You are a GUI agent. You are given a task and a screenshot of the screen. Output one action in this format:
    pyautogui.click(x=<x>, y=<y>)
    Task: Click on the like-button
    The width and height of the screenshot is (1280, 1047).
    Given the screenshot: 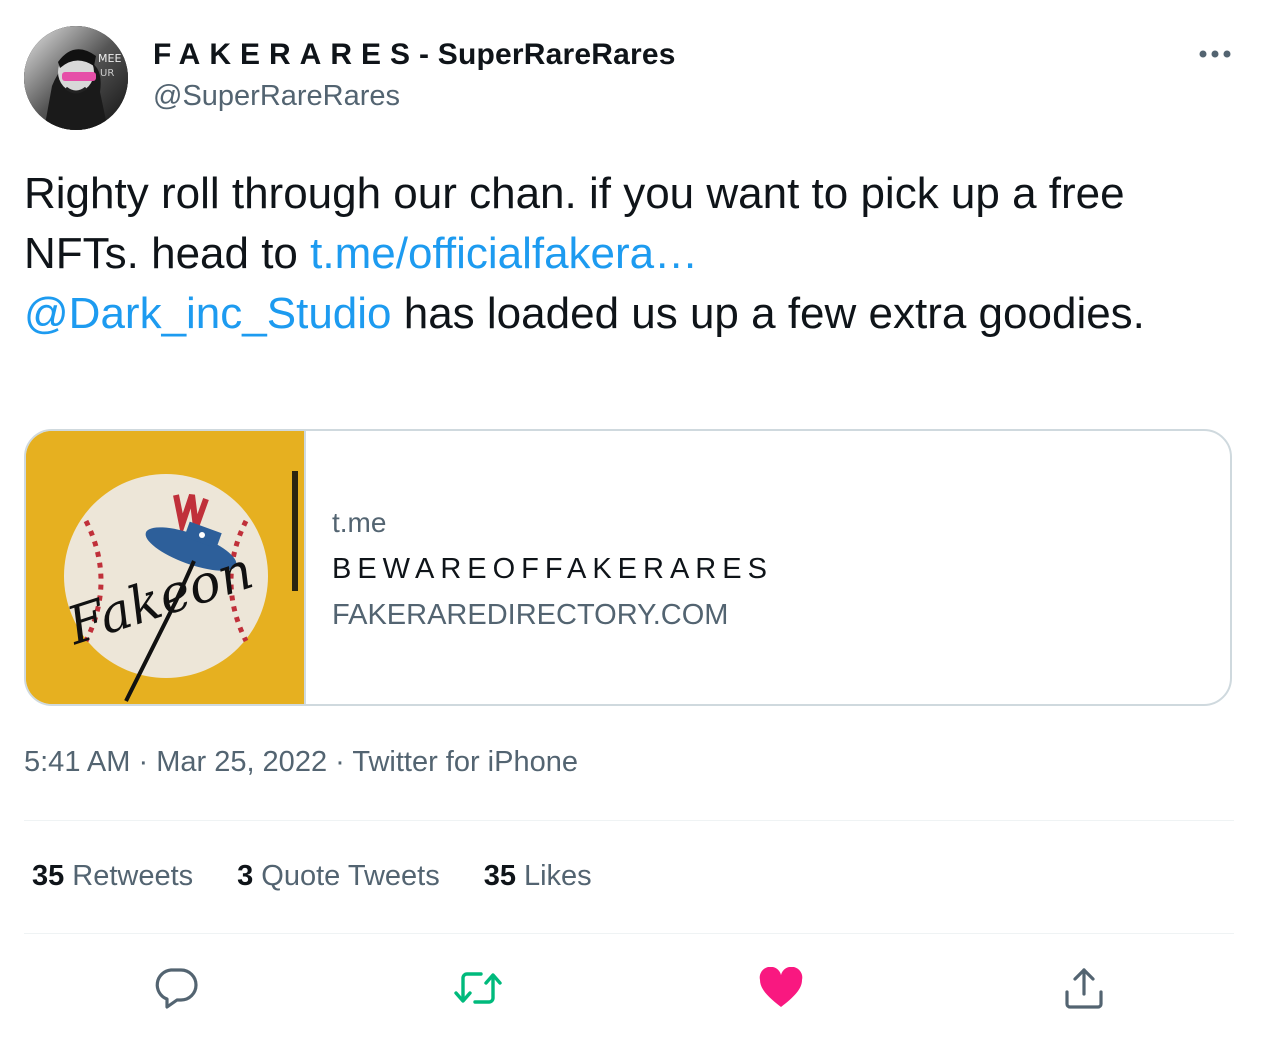 What is the action you would take?
    pyautogui.click(x=781, y=988)
    